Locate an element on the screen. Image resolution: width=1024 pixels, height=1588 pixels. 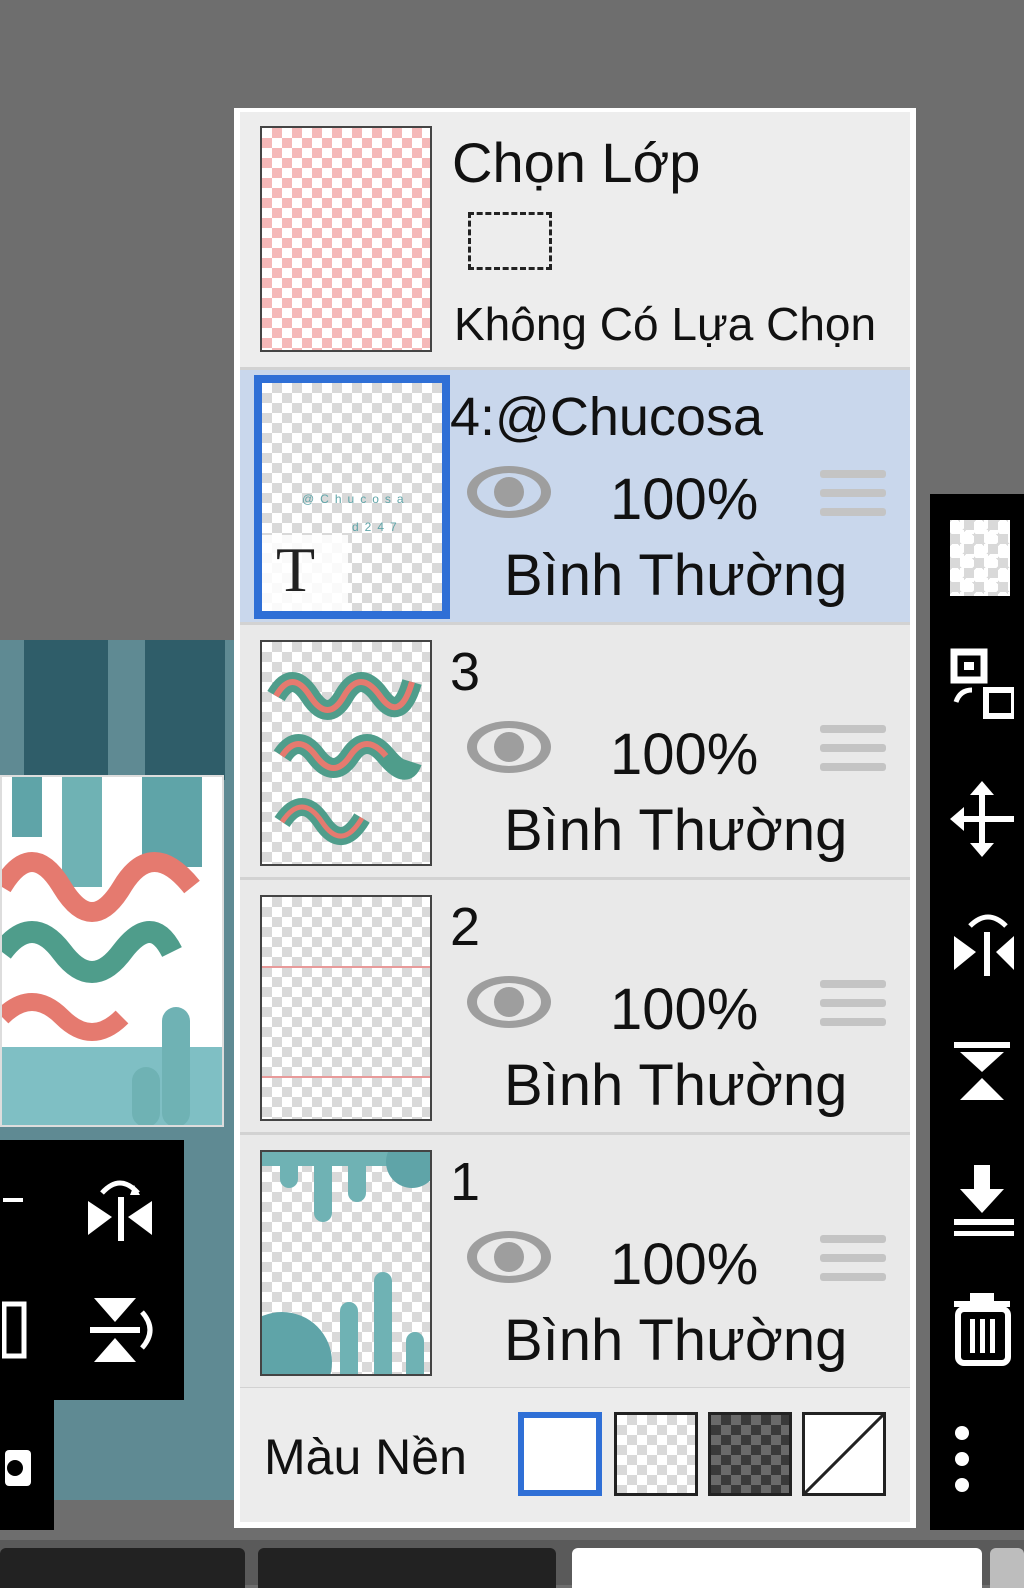
minus-icon is located at coordinates (15, 1200).